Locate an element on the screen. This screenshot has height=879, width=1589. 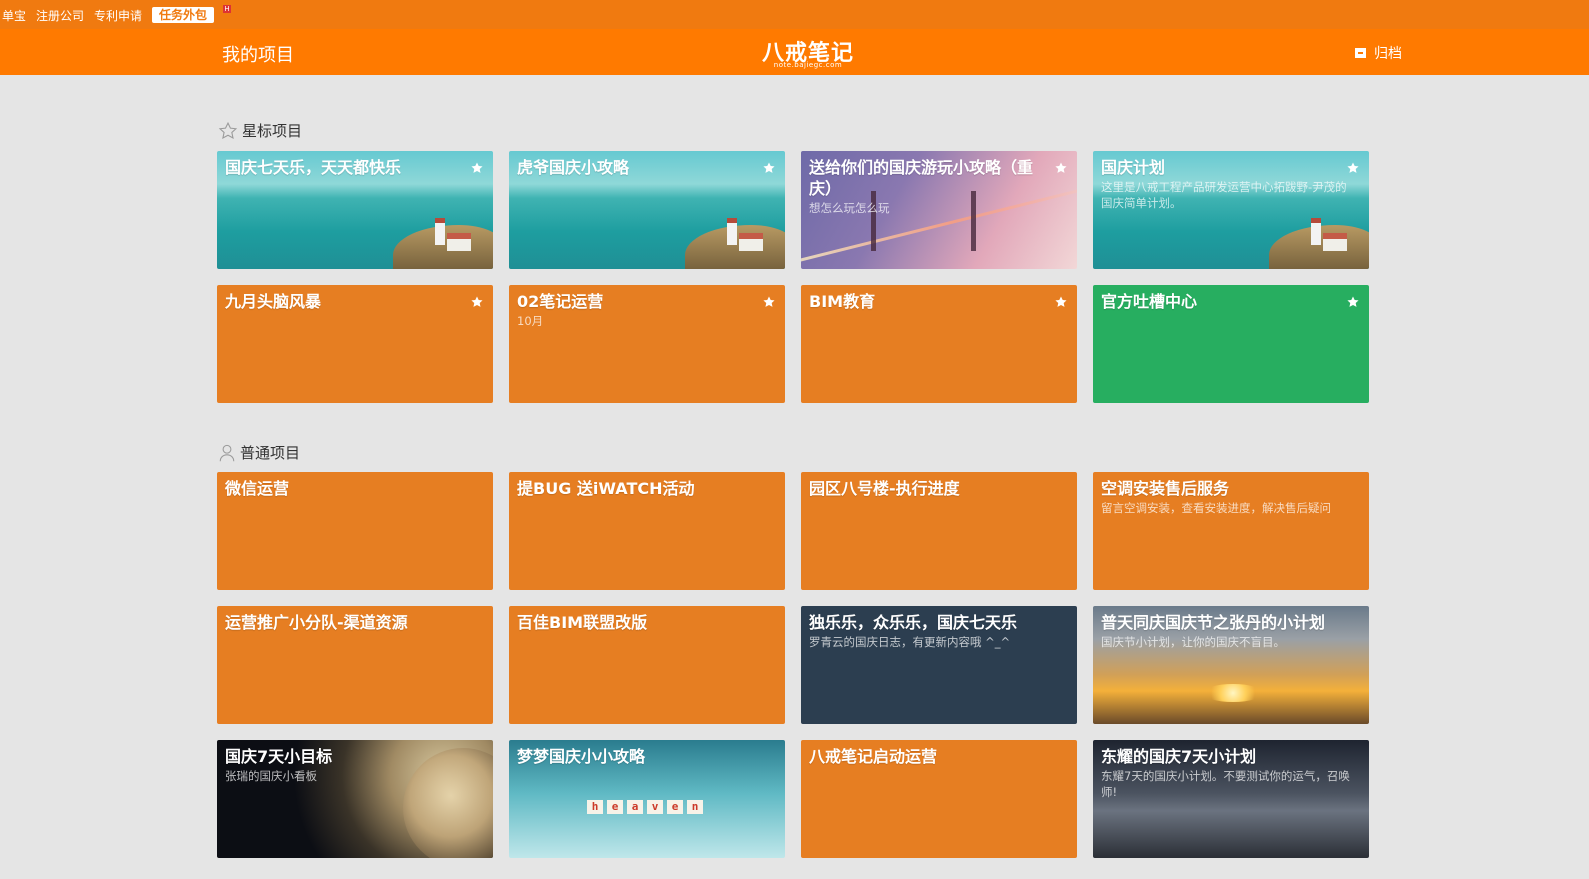
project-card: 虎爷国庆小攻略 is located at coordinates (647, 210).